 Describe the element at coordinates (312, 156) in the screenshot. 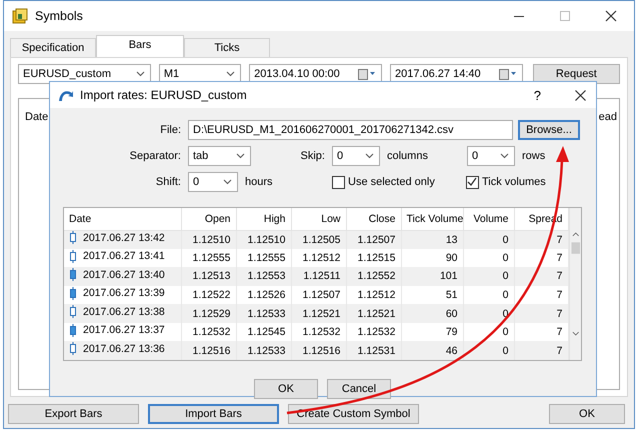

I see `field-label: Skip:` at that location.